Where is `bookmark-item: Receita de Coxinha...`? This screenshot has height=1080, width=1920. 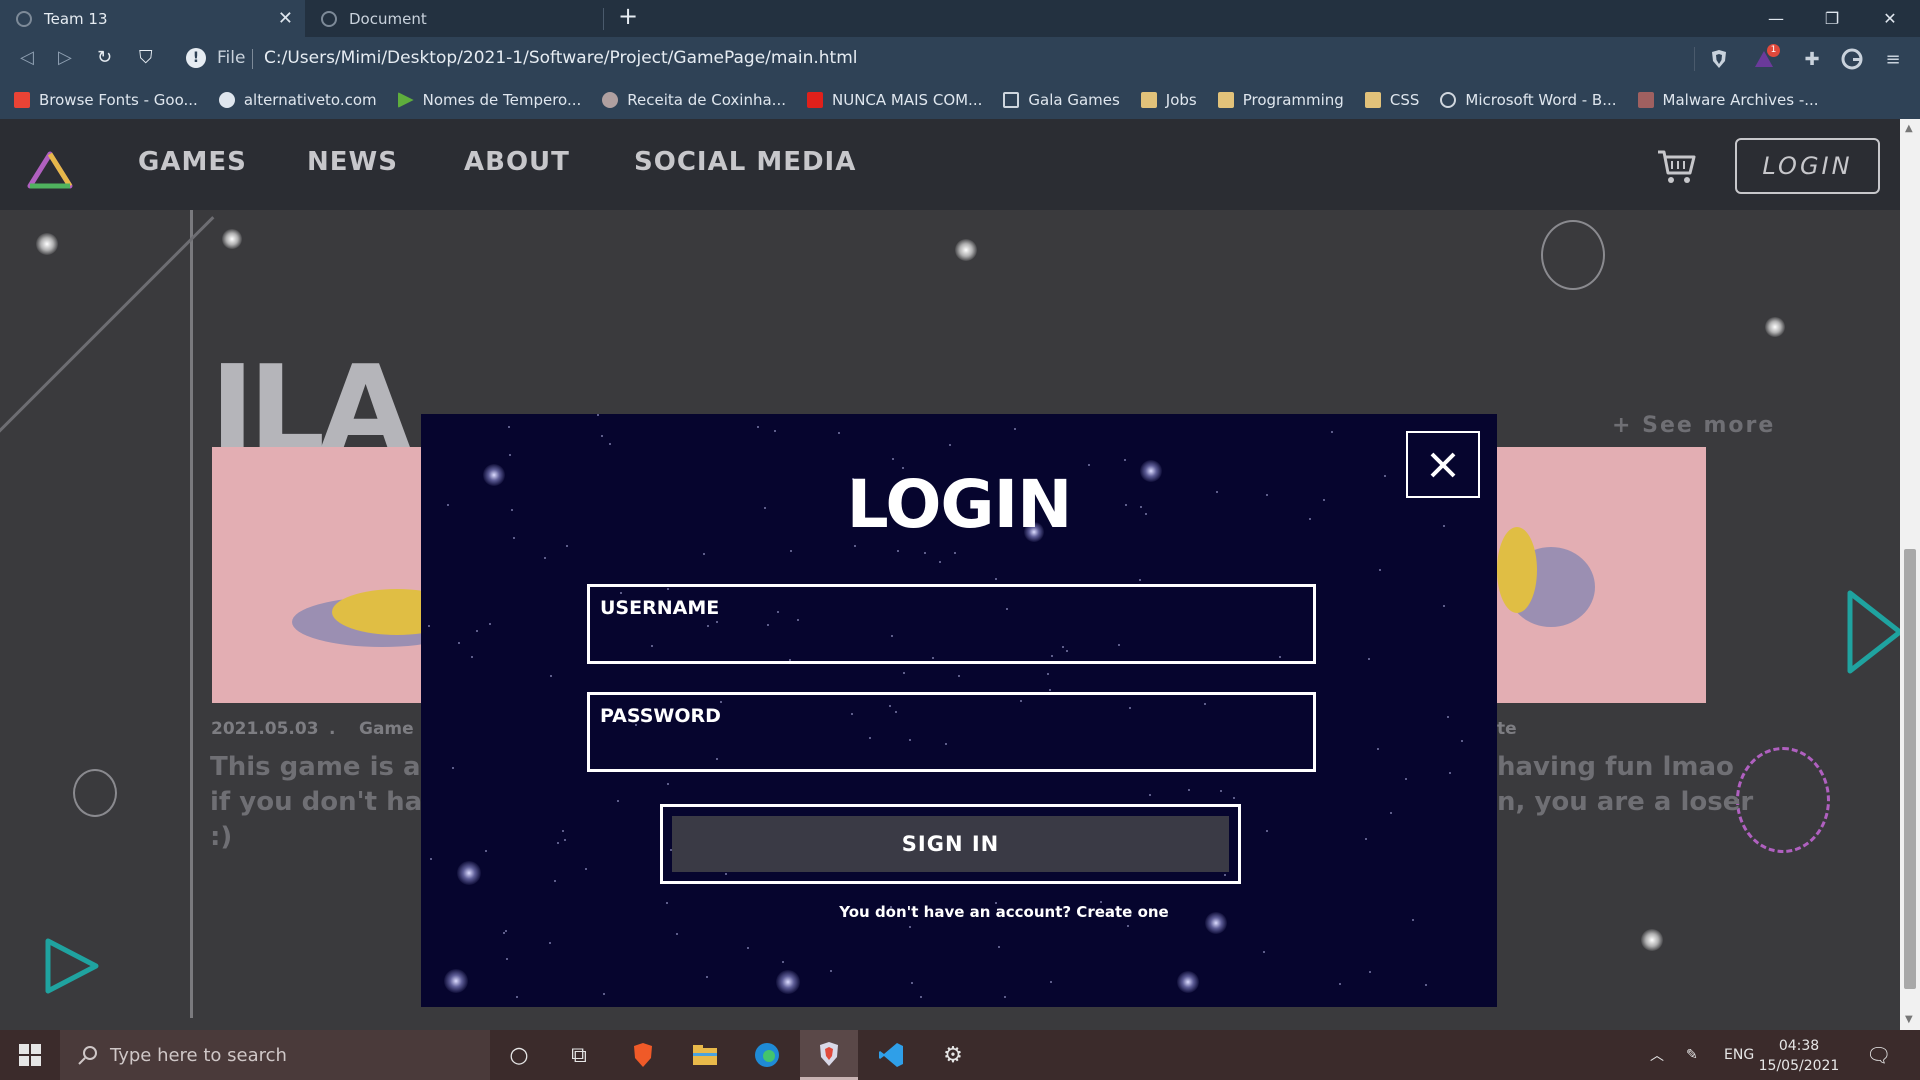 bookmark-item: Receita de Coxinha... is located at coordinates (694, 100).